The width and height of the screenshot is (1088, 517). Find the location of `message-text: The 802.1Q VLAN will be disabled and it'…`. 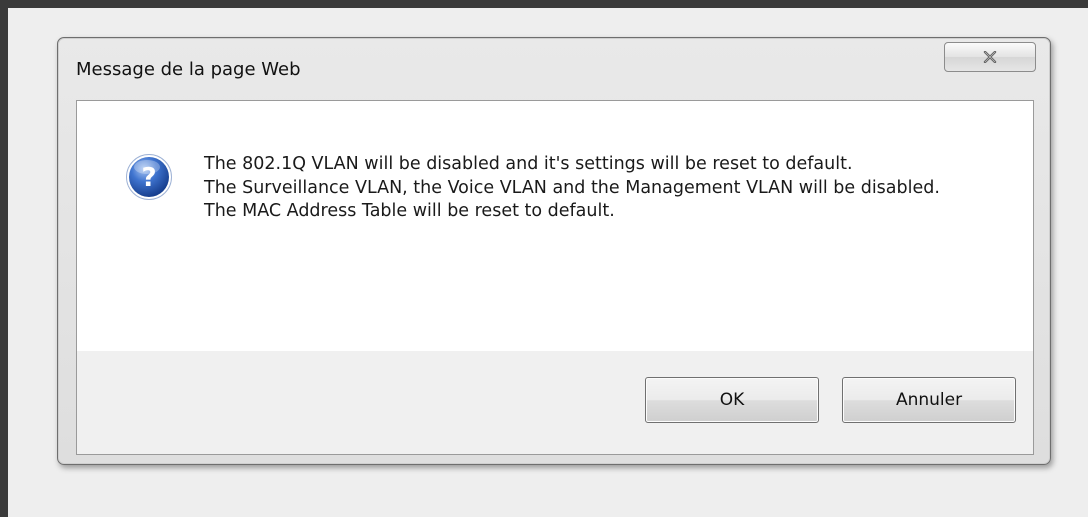

message-text: The 802.1Q VLAN will be disabled and it'… is located at coordinates (599, 188).